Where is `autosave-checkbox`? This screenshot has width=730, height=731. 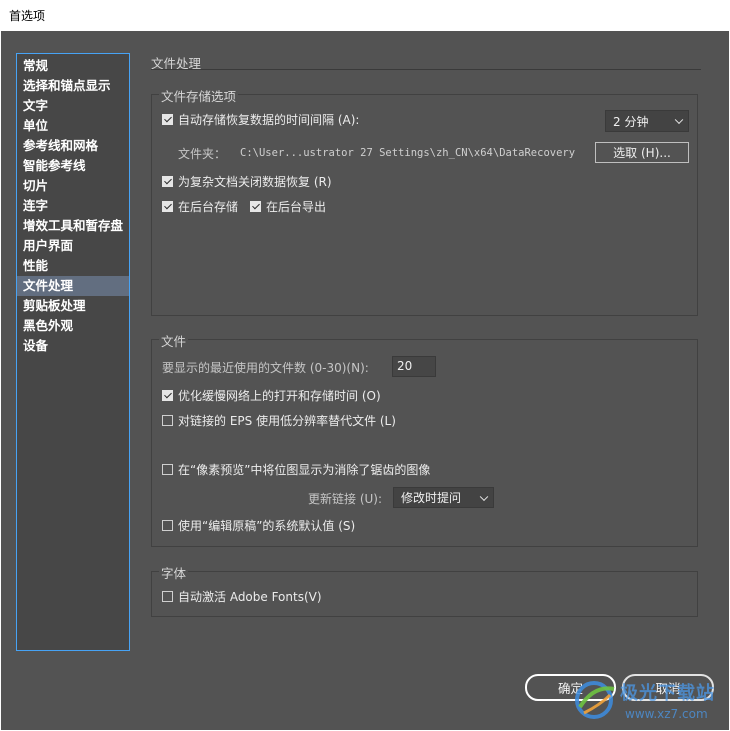 autosave-checkbox is located at coordinates (167, 119).